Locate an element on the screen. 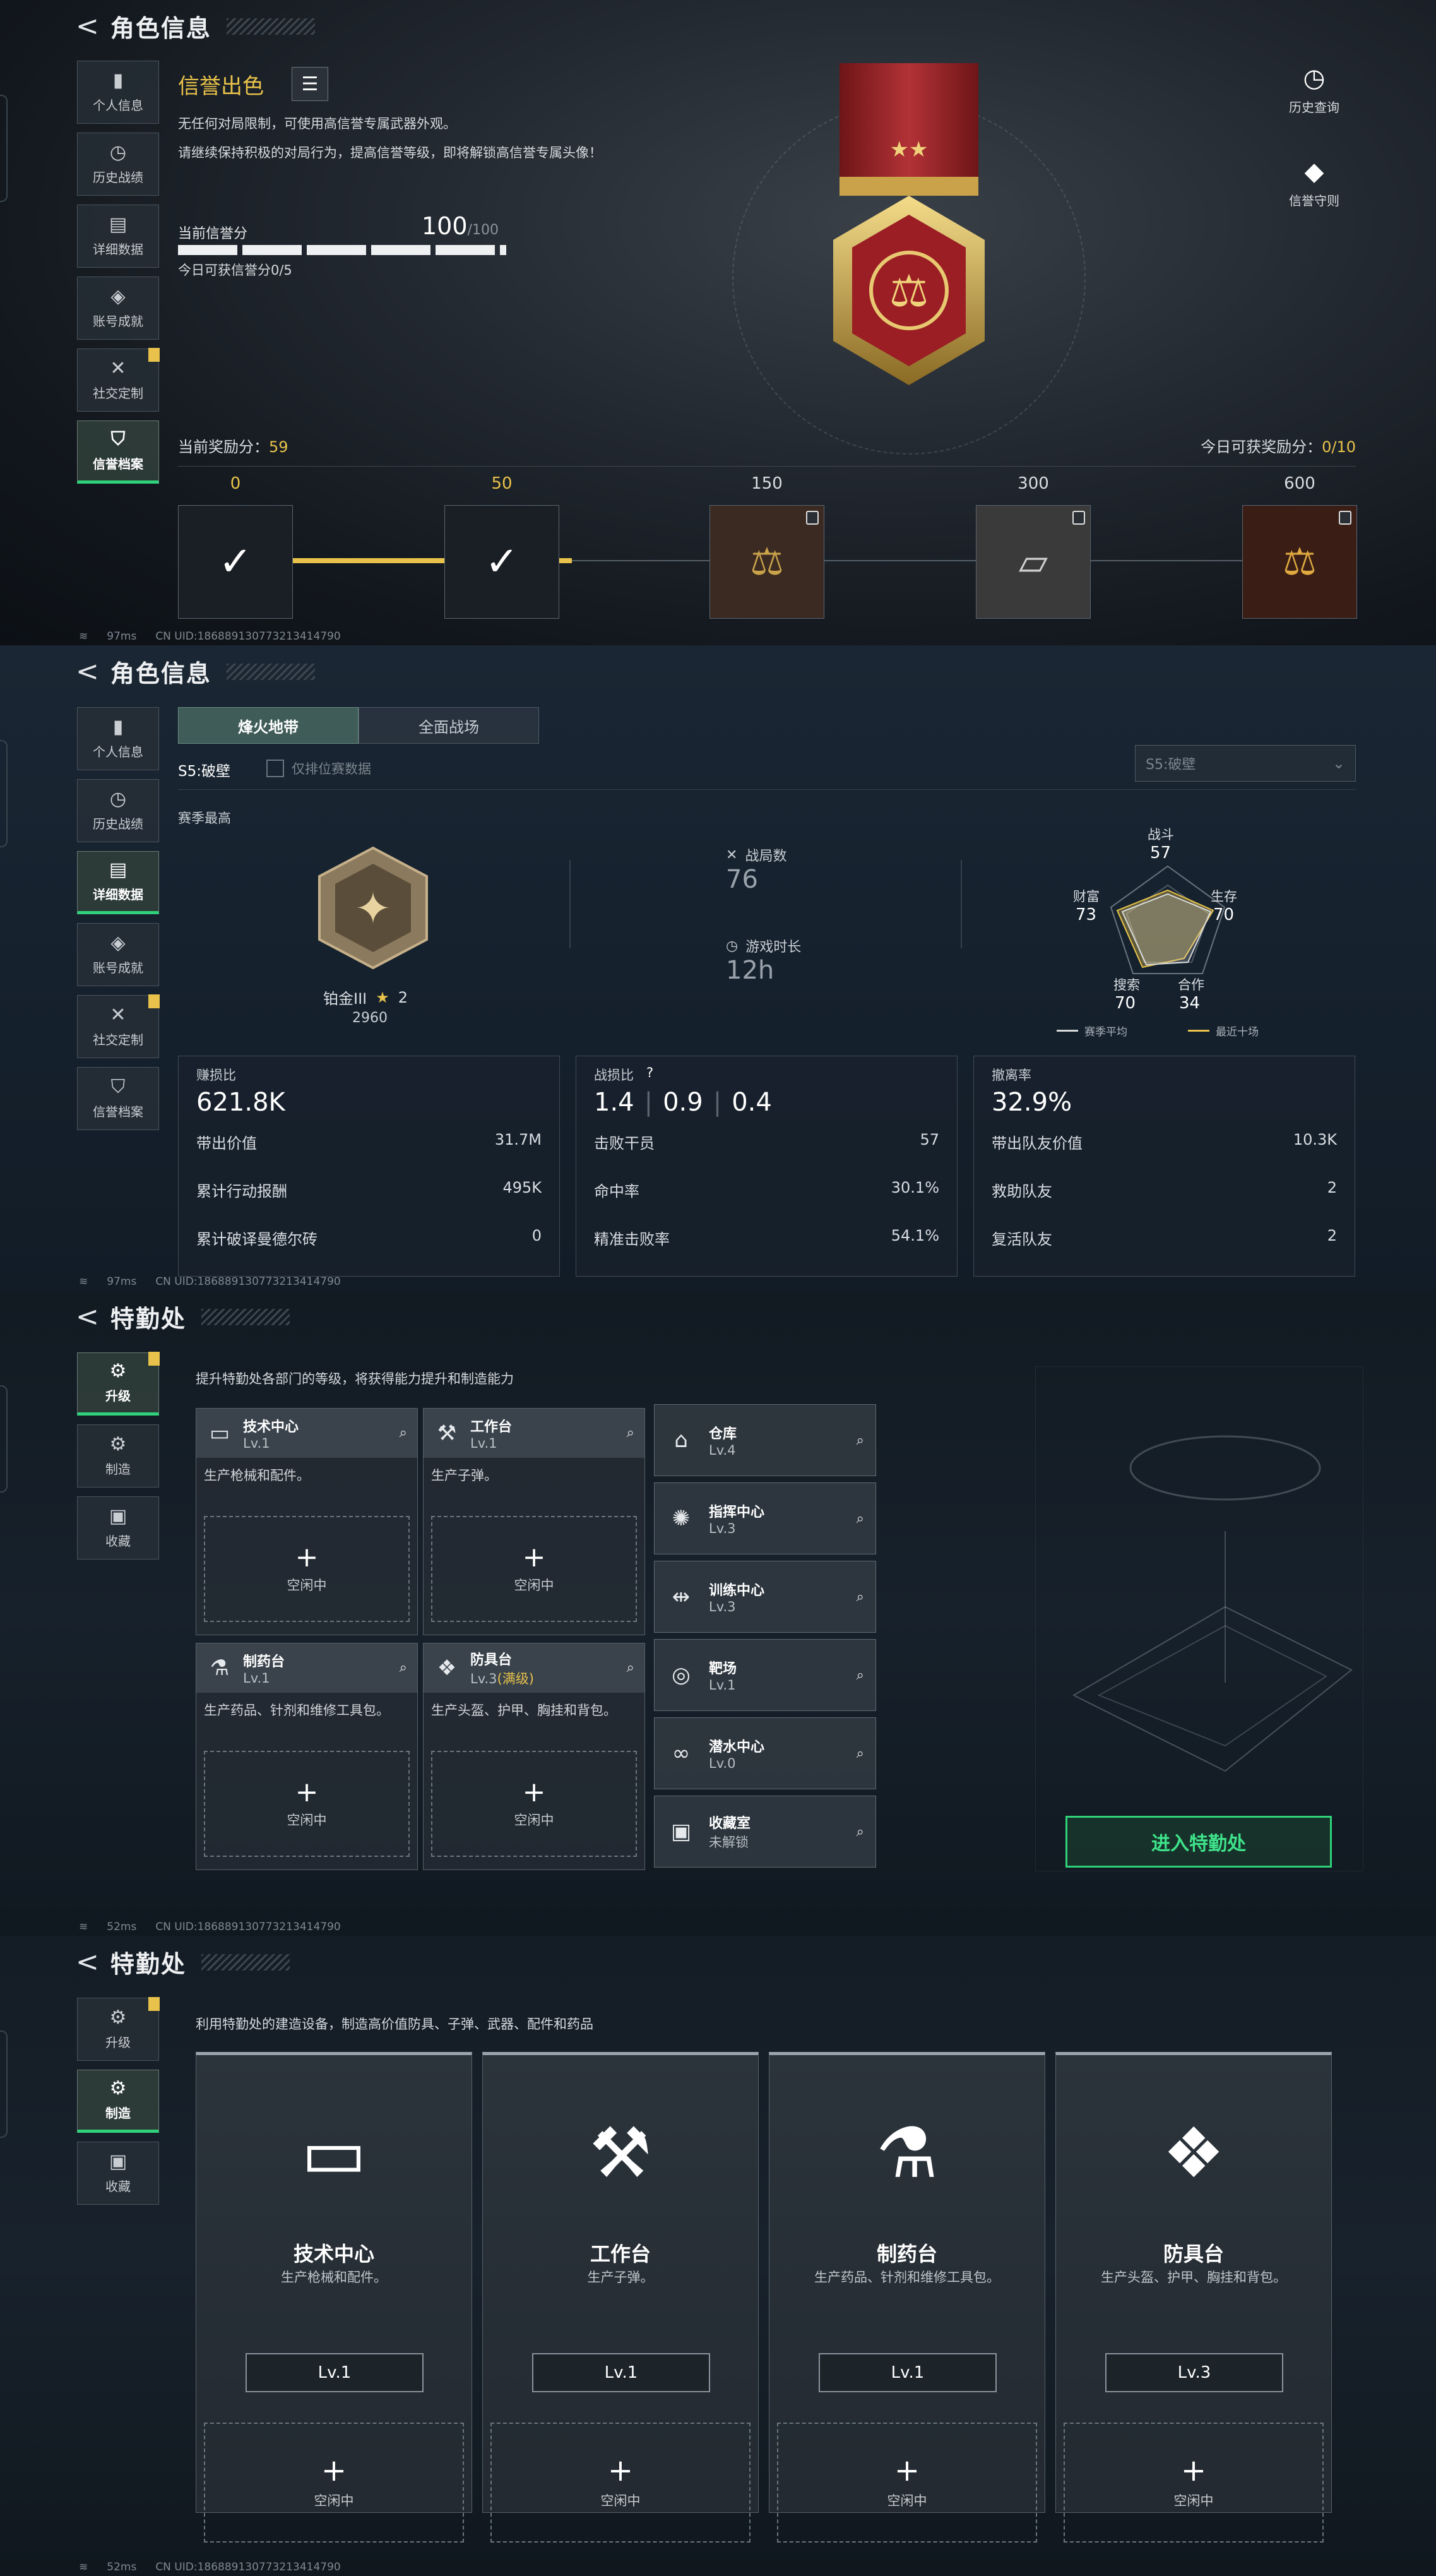 This screenshot has width=1436, height=2576. facility-training-center: ⇹ 训练中心 Lv.3 ⌕ is located at coordinates (765, 1597).